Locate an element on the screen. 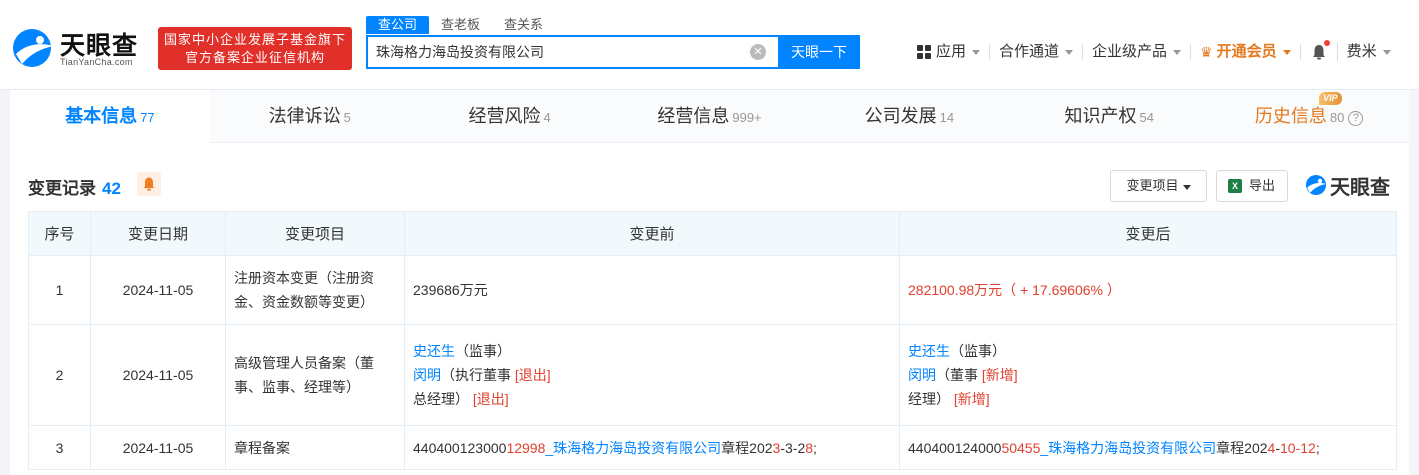 This screenshot has width=1419, height=475. export-button: X 导出 is located at coordinates (1252, 186).